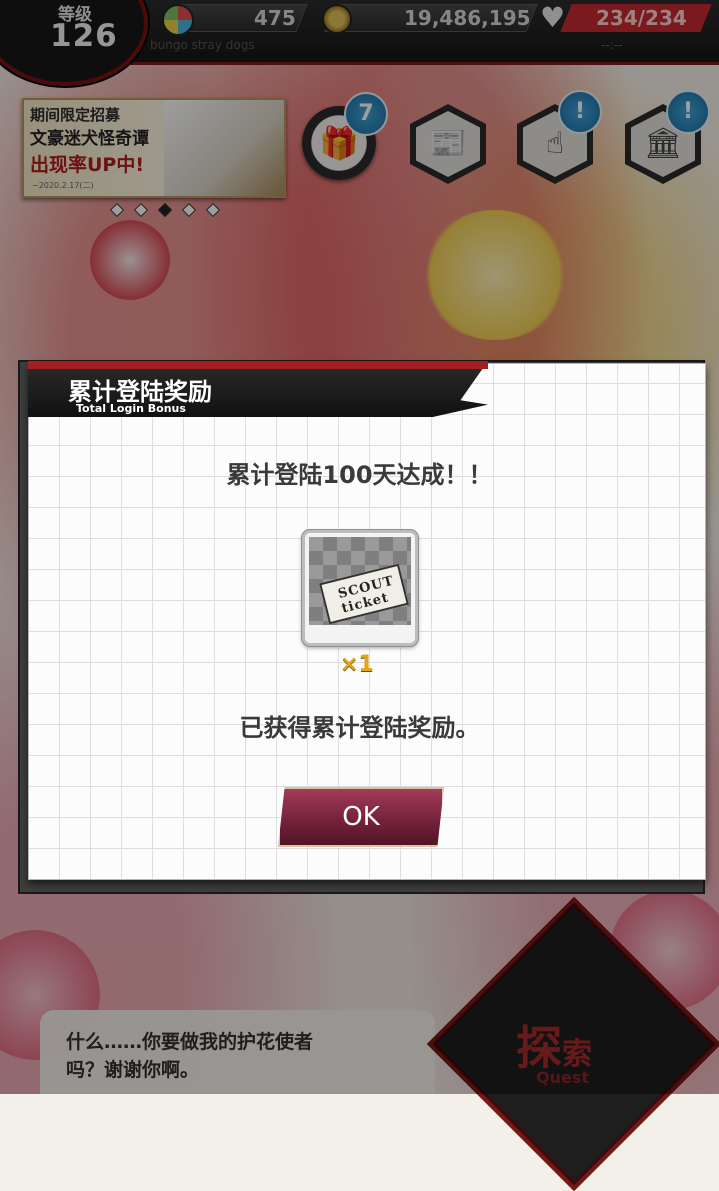  I want to click on achievement-text: 累计登陆100天达成！！, so click(359, 475).